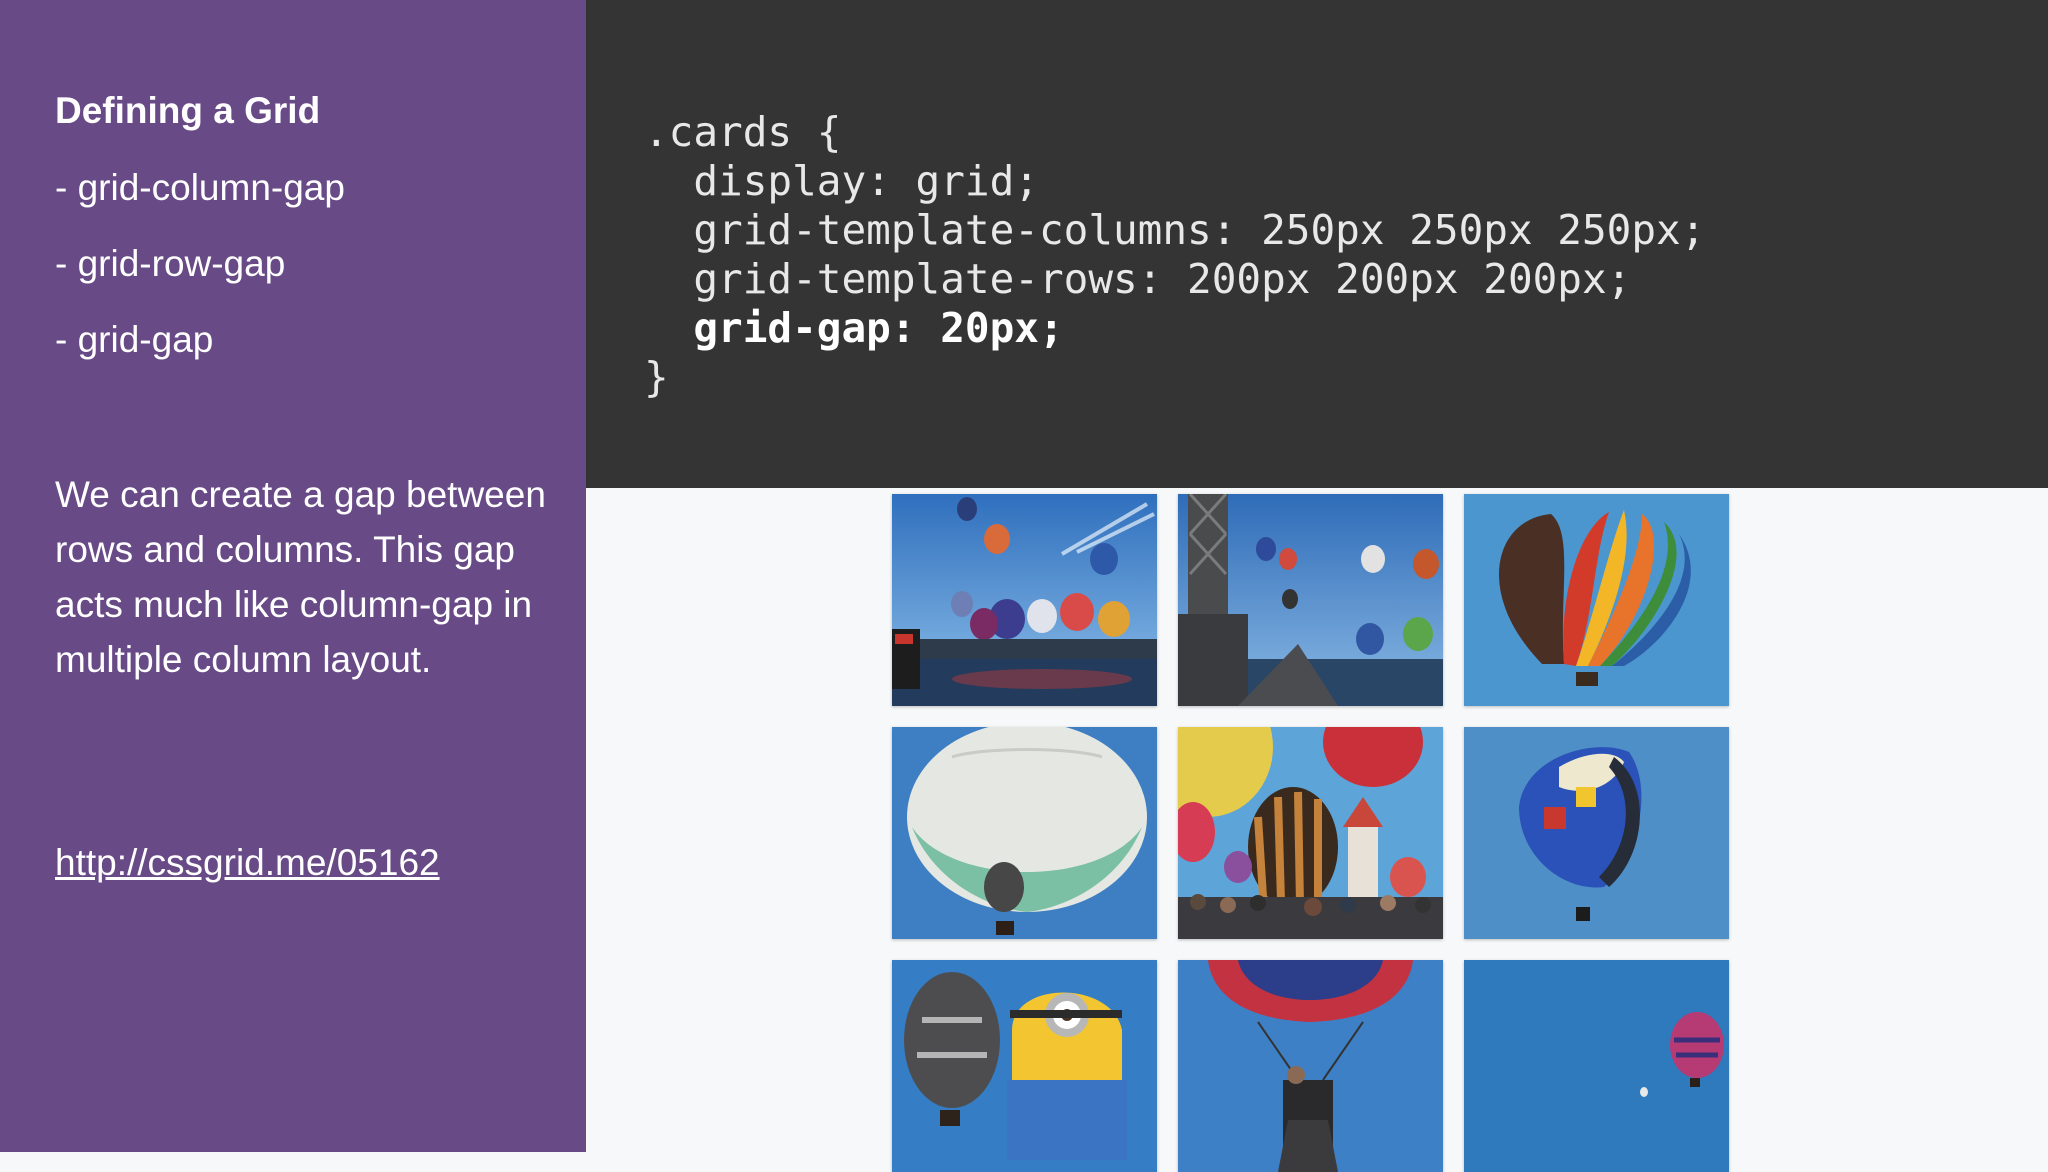 This screenshot has width=2048, height=1172. I want to click on balloons-over-harbour-photo, so click(1024, 600).